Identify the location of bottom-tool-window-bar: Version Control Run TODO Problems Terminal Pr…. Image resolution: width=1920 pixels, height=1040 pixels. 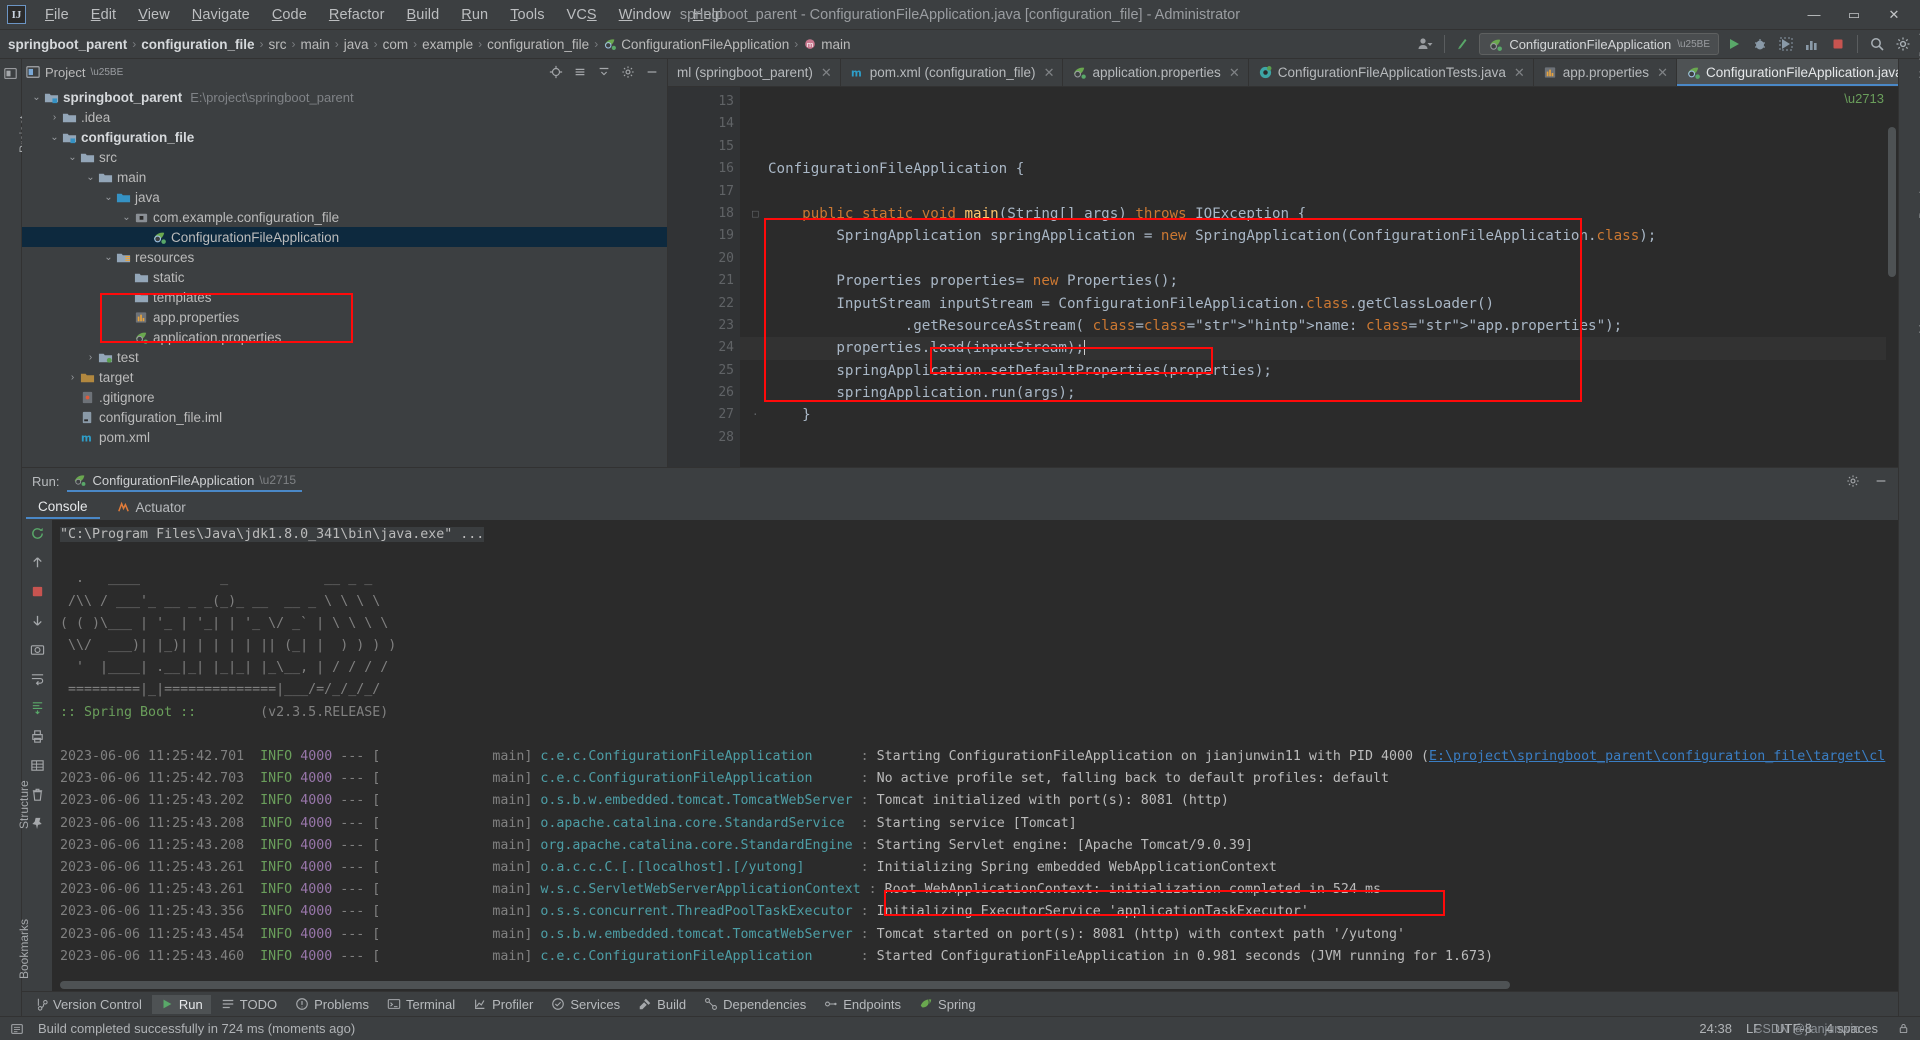
(960, 1003).